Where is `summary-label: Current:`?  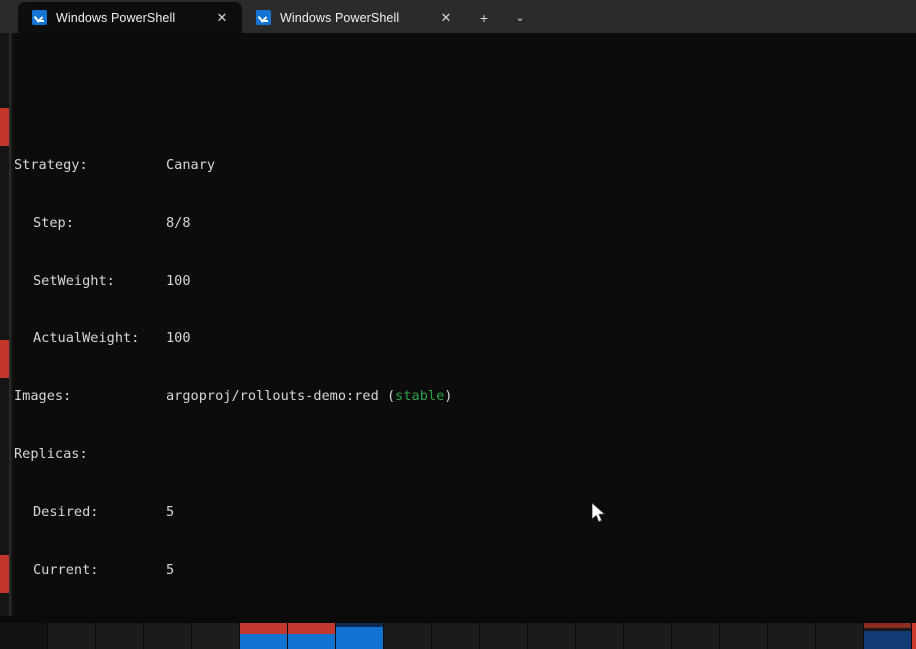
summary-label: Current: is located at coordinates (66, 570).